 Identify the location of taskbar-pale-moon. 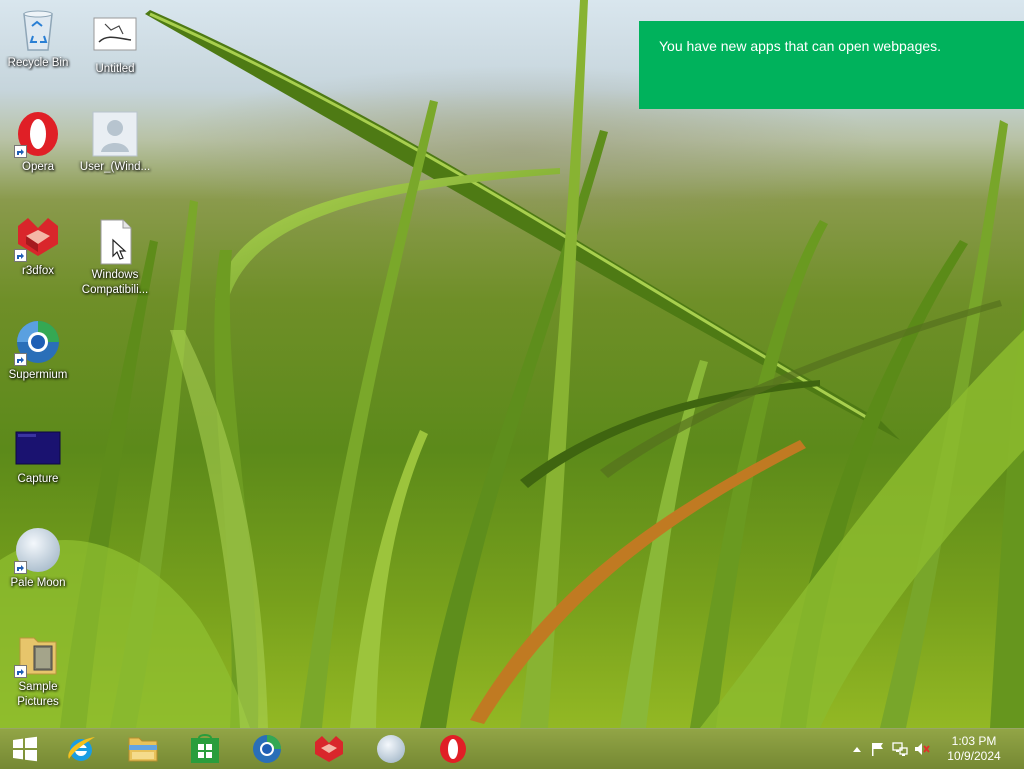
(391, 749).